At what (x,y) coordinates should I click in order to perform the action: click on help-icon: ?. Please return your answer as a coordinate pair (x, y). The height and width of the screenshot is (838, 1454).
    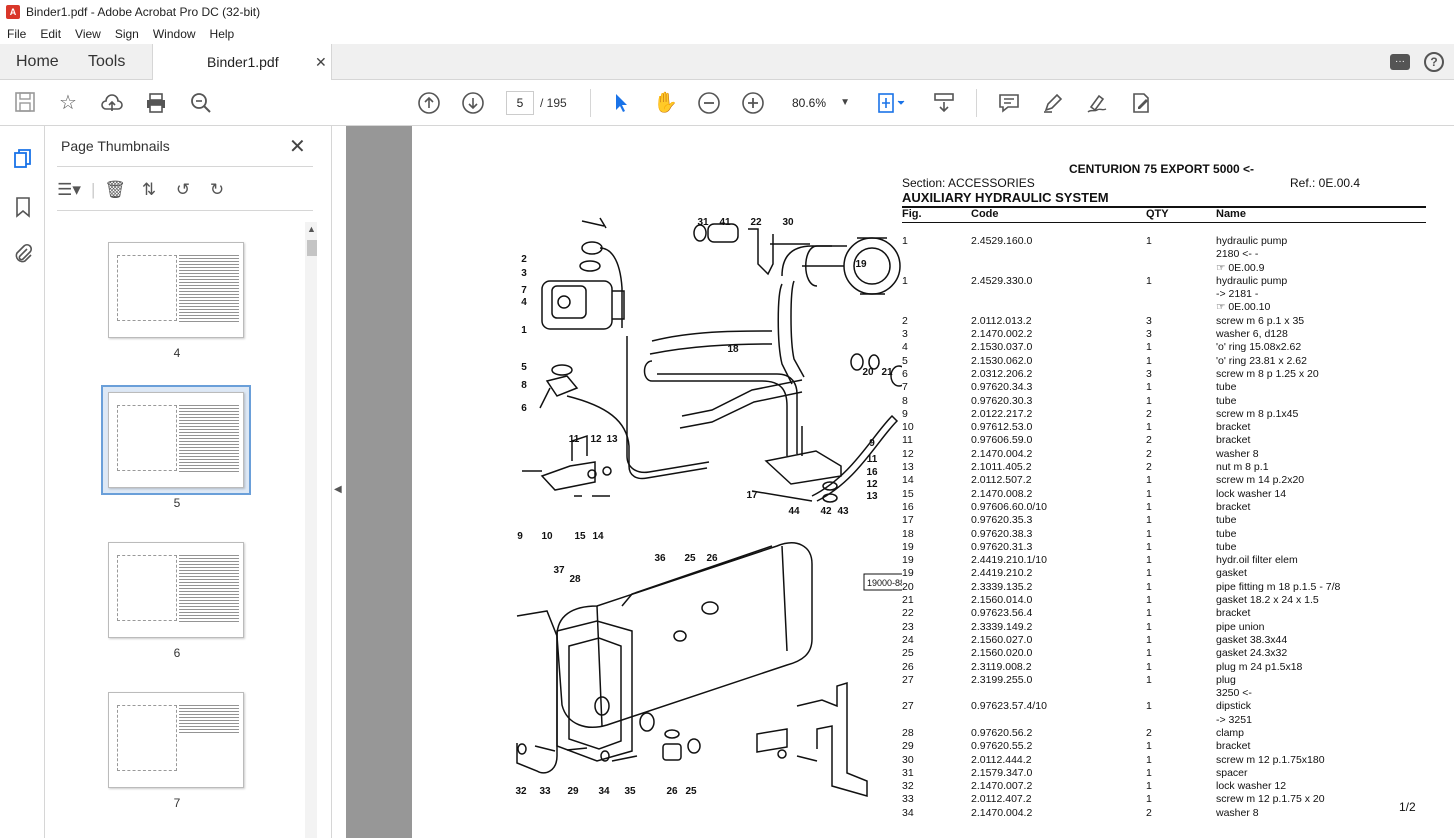
    Looking at the image, I should click on (1434, 62).